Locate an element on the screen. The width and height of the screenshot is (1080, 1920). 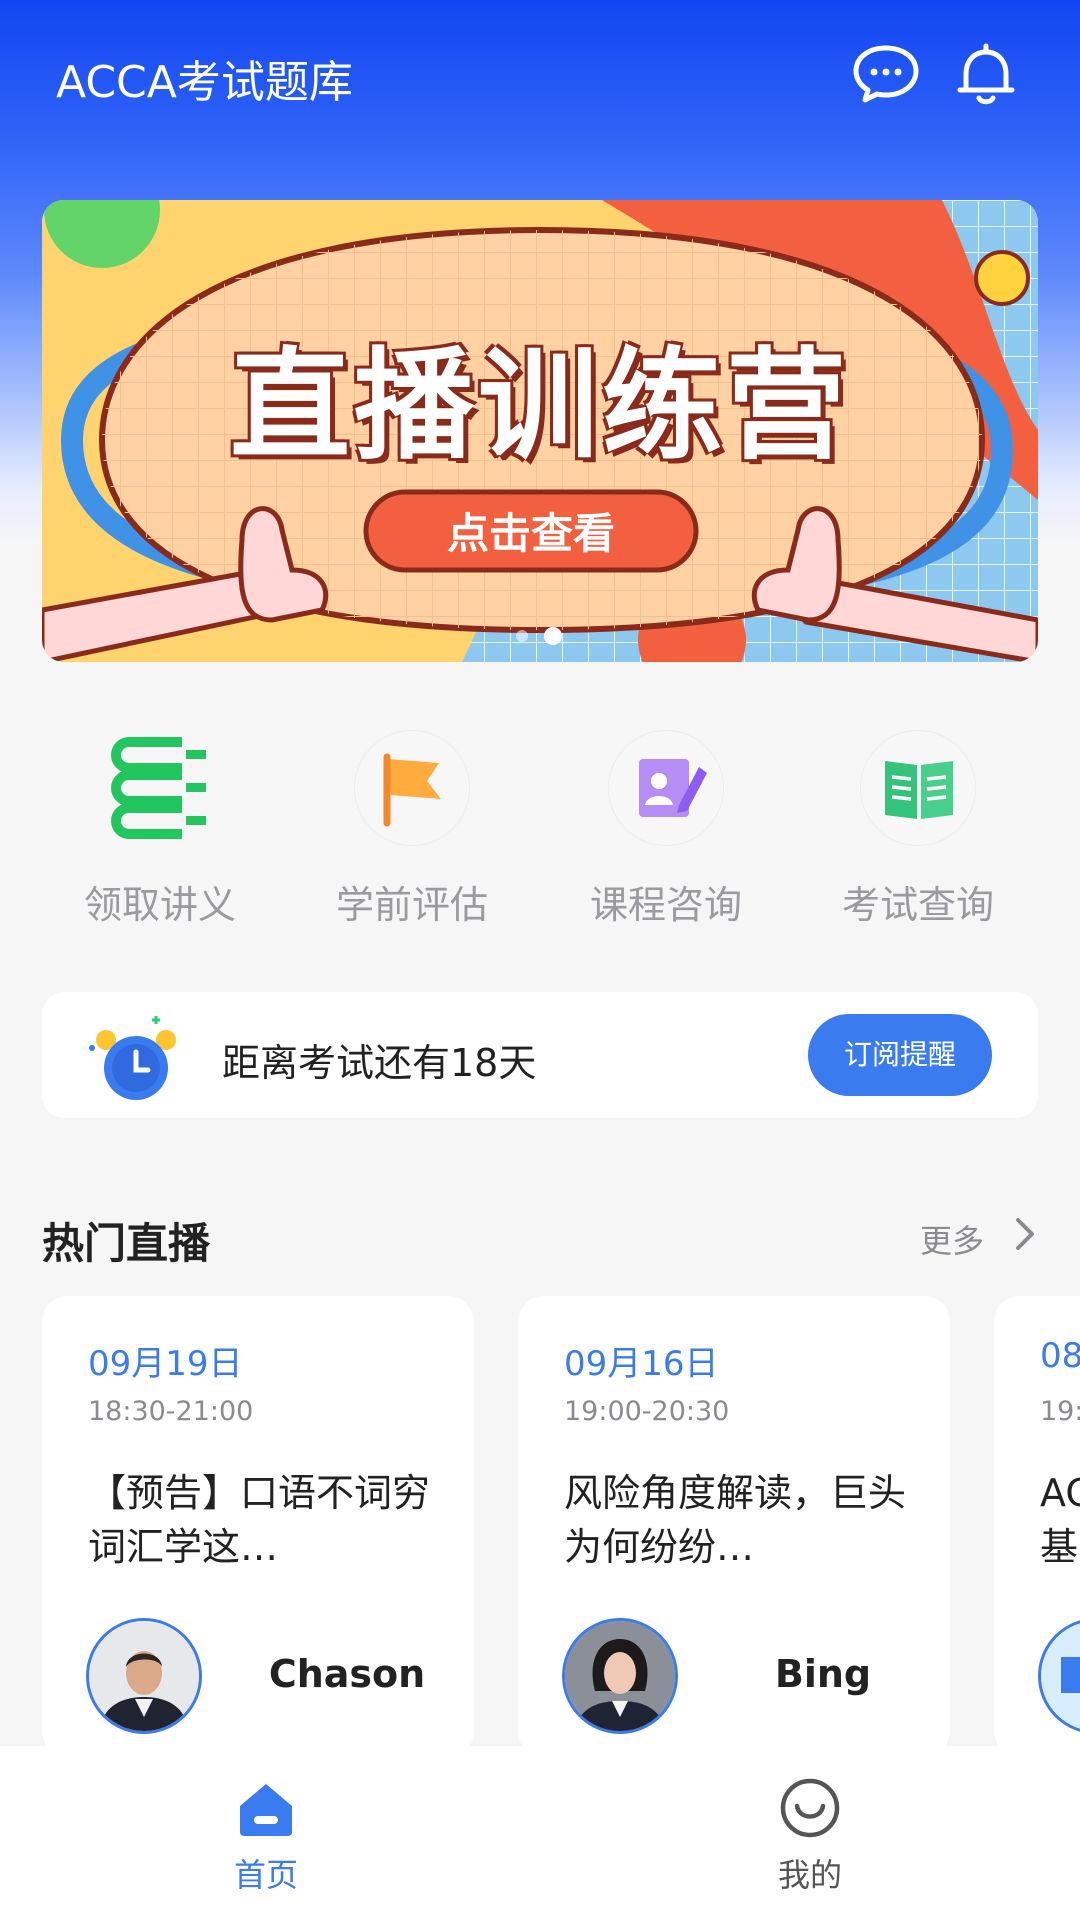
live-card: 09月16日 19:00-20:30 风险角度解读，巨头为何纷纷… Bing is located at coordinates (734, 1526).